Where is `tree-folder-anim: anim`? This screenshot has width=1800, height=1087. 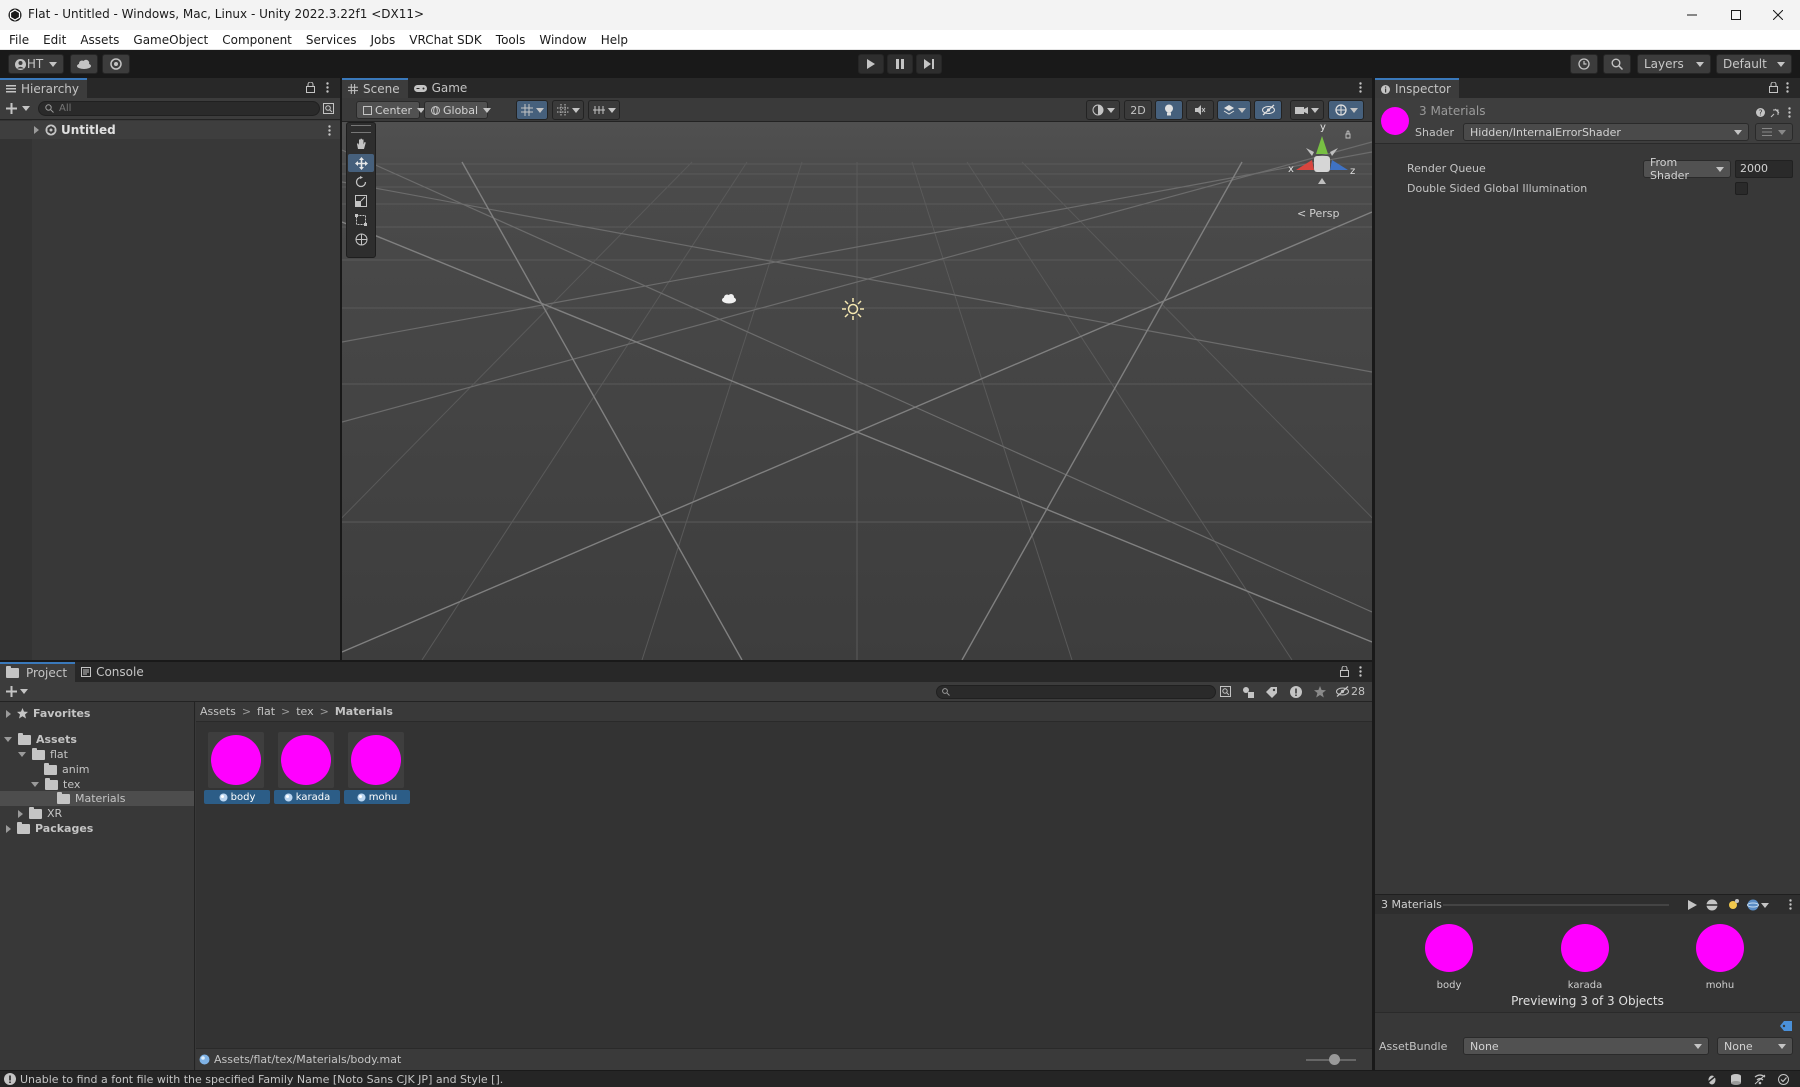
tree-folder-anim: anim is located at coordinates (66, 769).